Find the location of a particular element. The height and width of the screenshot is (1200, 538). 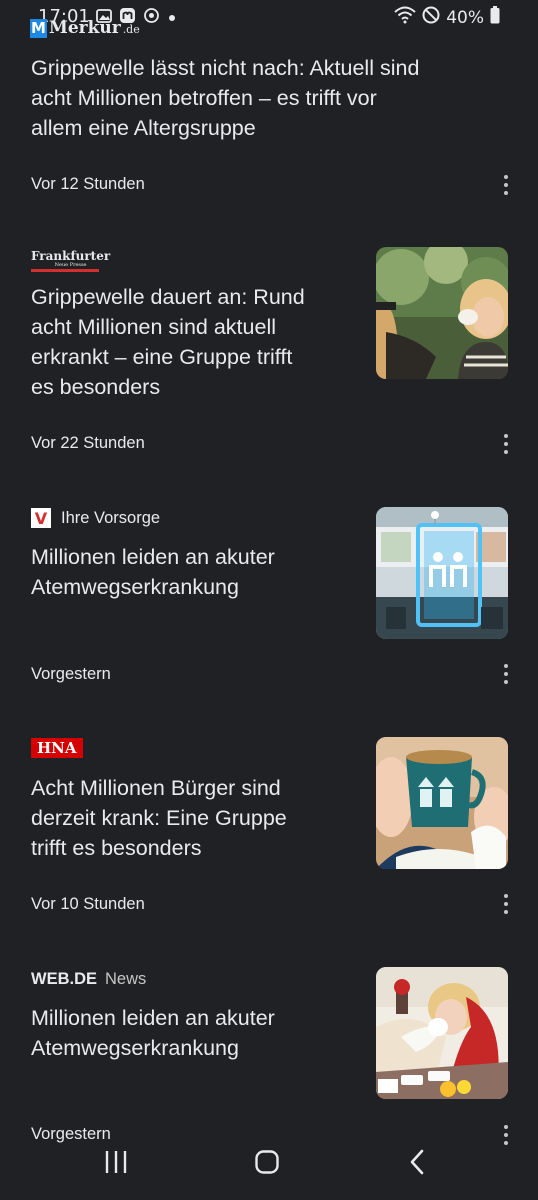

back-icon is located at coordinates (418, 1164).